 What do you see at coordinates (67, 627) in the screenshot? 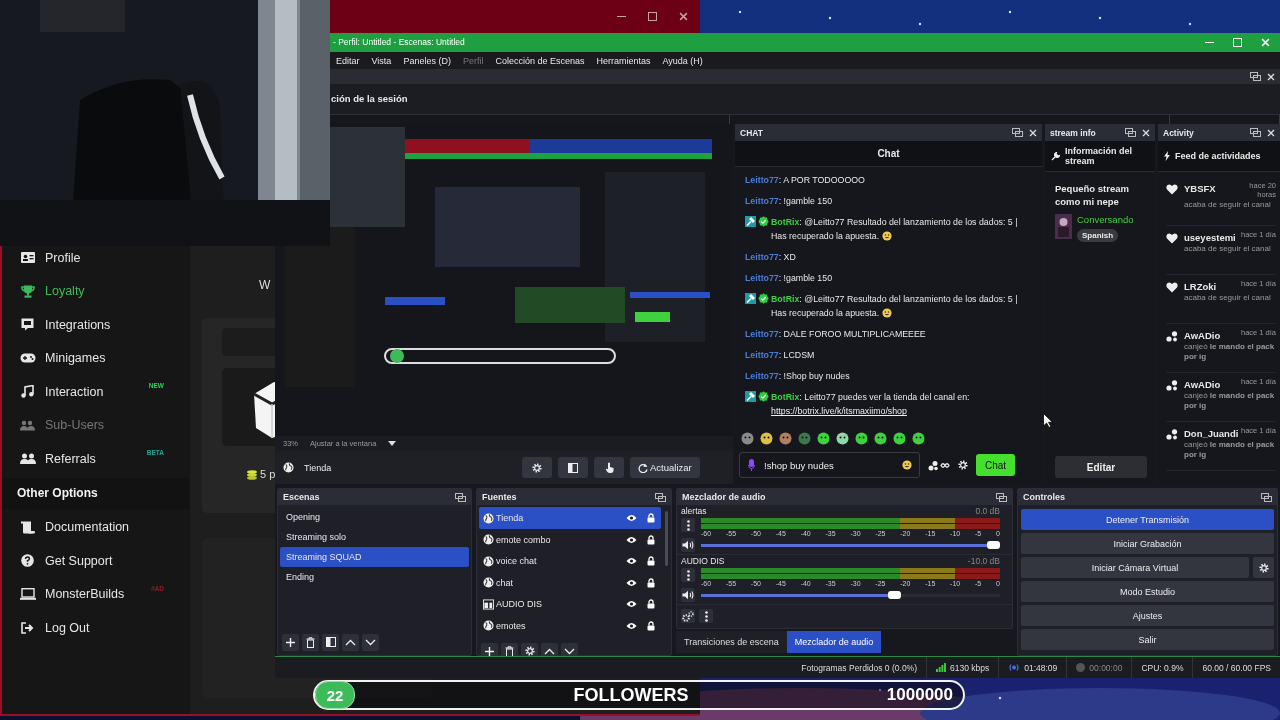
I see `nav-item: Log Out` at bounding box center [67, 627].